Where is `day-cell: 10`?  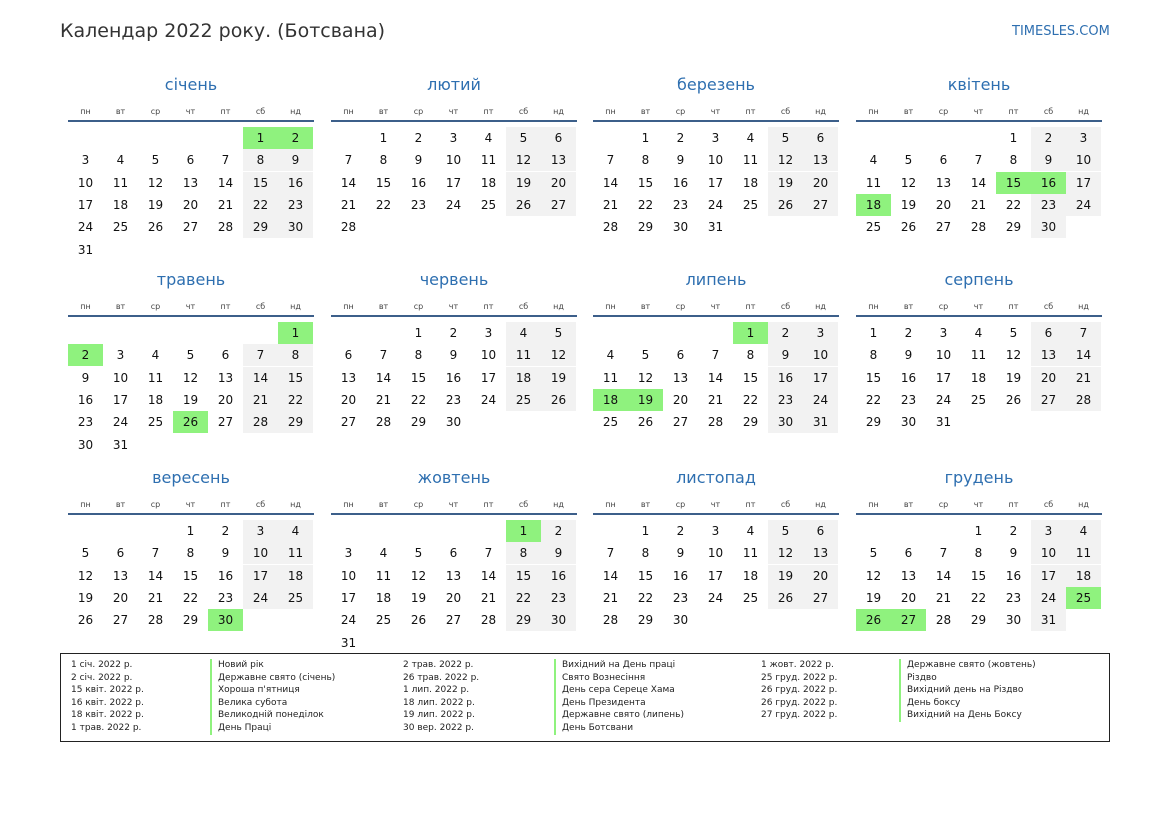
day-cell: 10 is located at coordinates (488, 355).